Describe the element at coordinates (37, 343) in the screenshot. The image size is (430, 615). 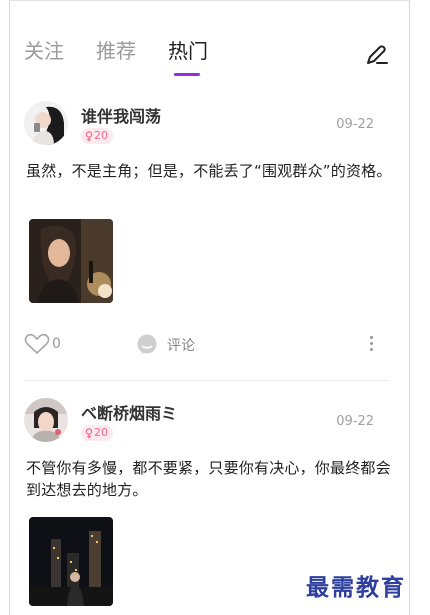
I see `heart-icon` at that location.